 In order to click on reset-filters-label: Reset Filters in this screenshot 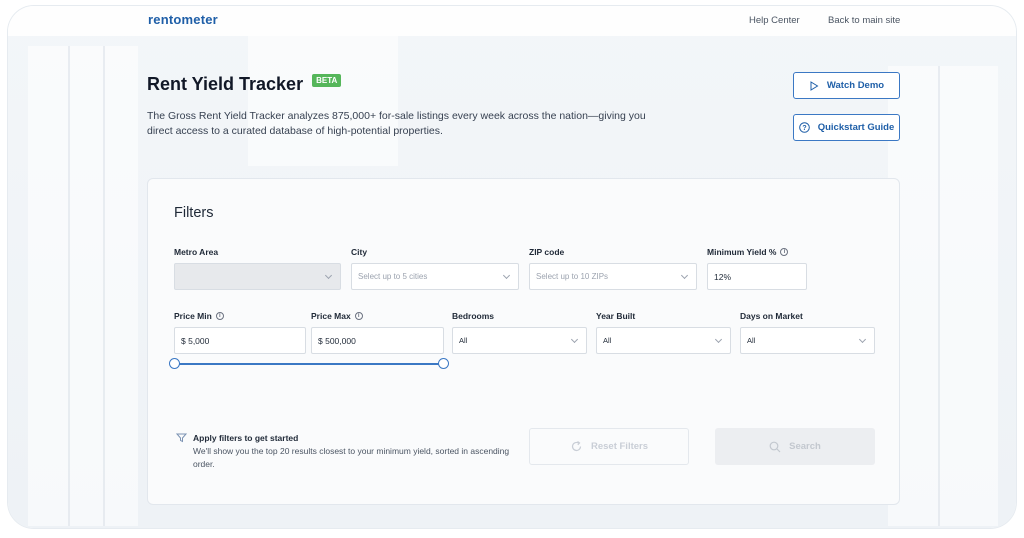, I will do `click(619, 446)`.